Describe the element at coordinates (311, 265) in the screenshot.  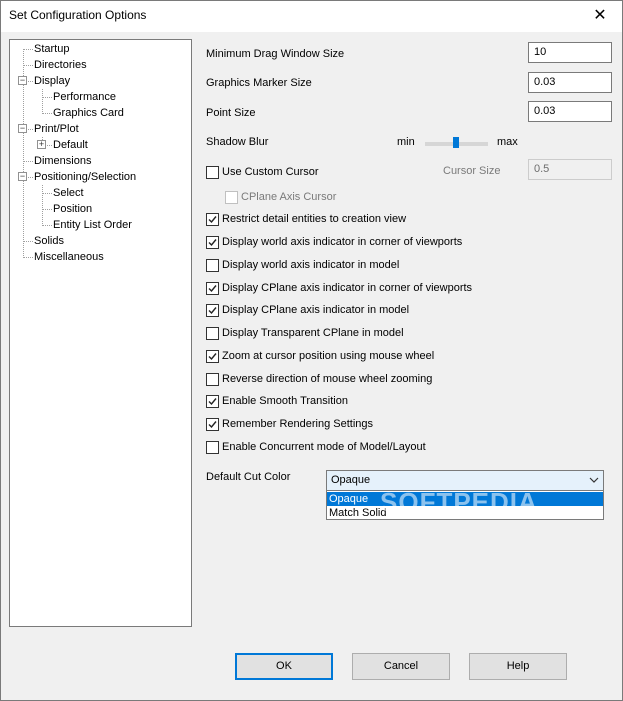
I see `display-world-axis-indicator-in-model-label: Display world axis indicator in model` at that location.